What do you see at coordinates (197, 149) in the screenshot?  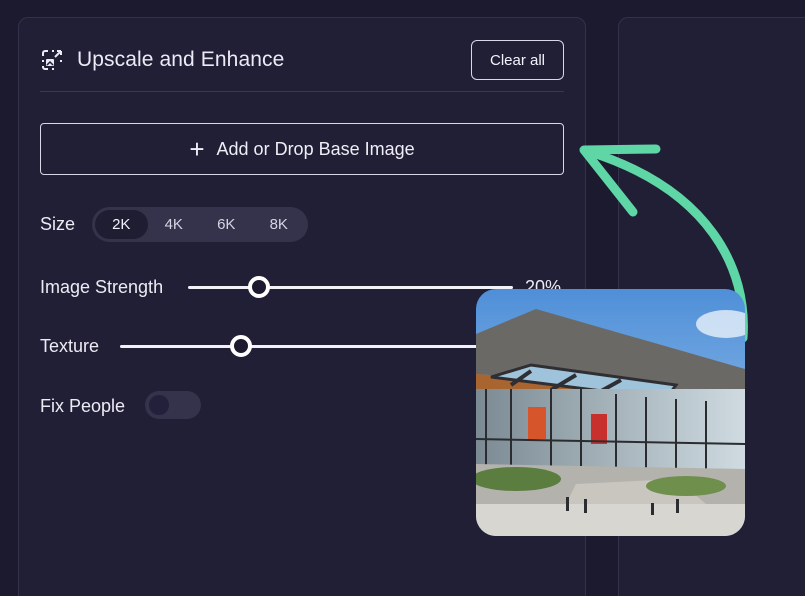 I see `plus-icon: +` at bounding box center [197, 149].